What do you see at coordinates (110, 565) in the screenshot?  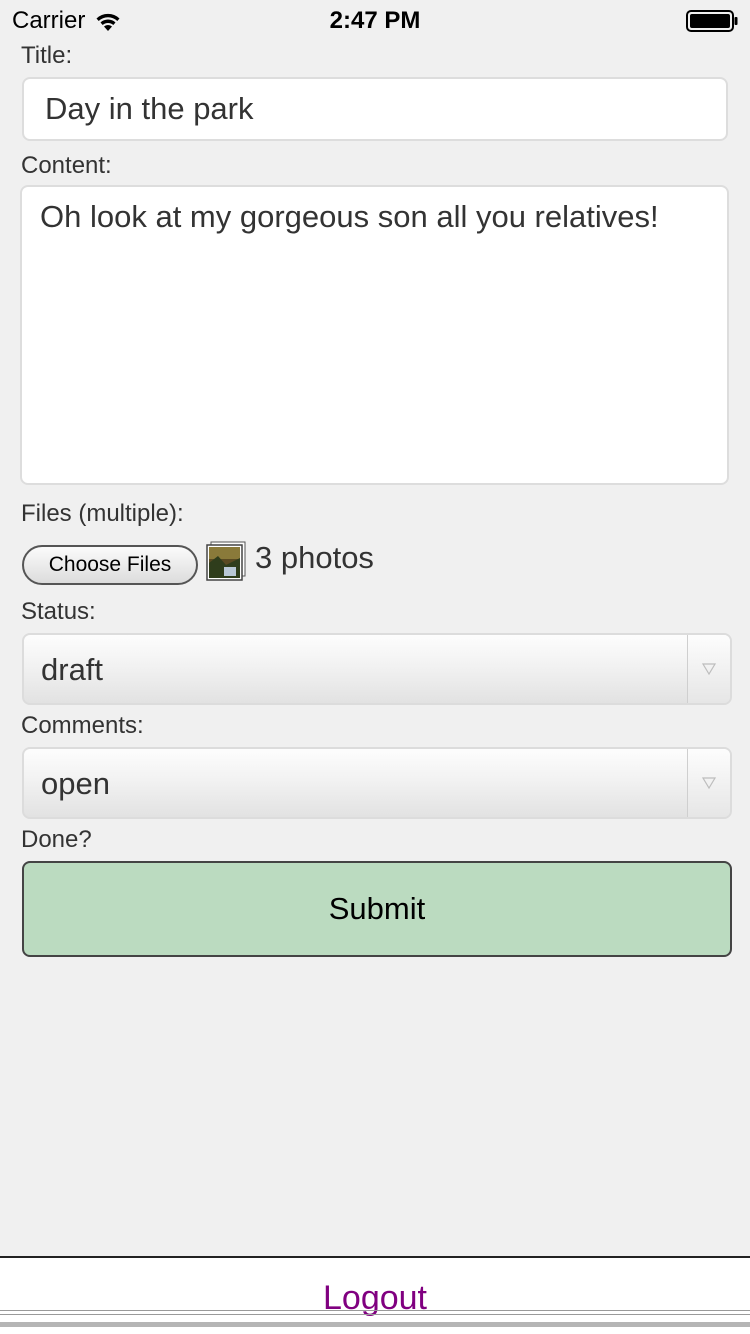 I see `choose-files-button: Choose Files` at bounding box center [110, 565].